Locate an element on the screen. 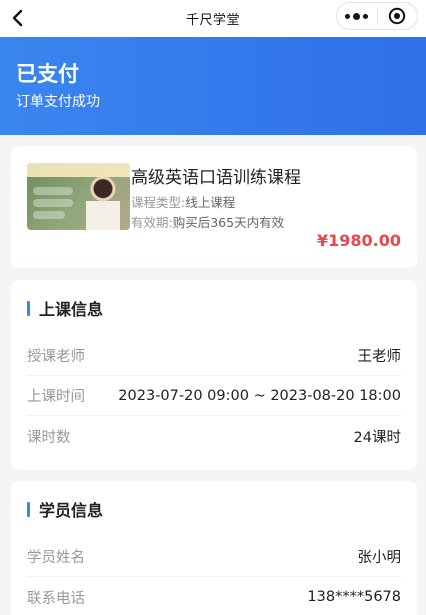  course-type-value: 线上课程 is located at coordinates (210, 202).